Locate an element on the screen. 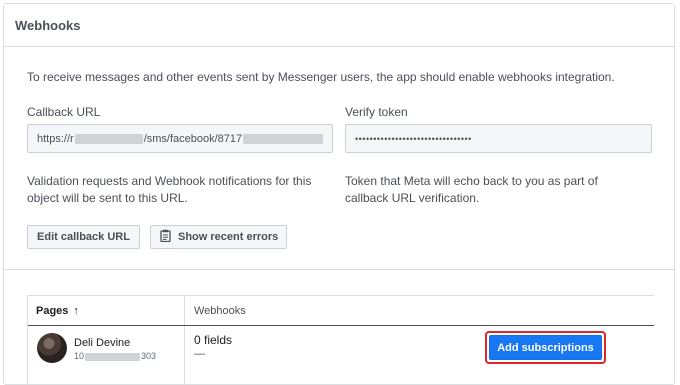  callback-url-label: Callback URL is located at coordinates (64, 112).